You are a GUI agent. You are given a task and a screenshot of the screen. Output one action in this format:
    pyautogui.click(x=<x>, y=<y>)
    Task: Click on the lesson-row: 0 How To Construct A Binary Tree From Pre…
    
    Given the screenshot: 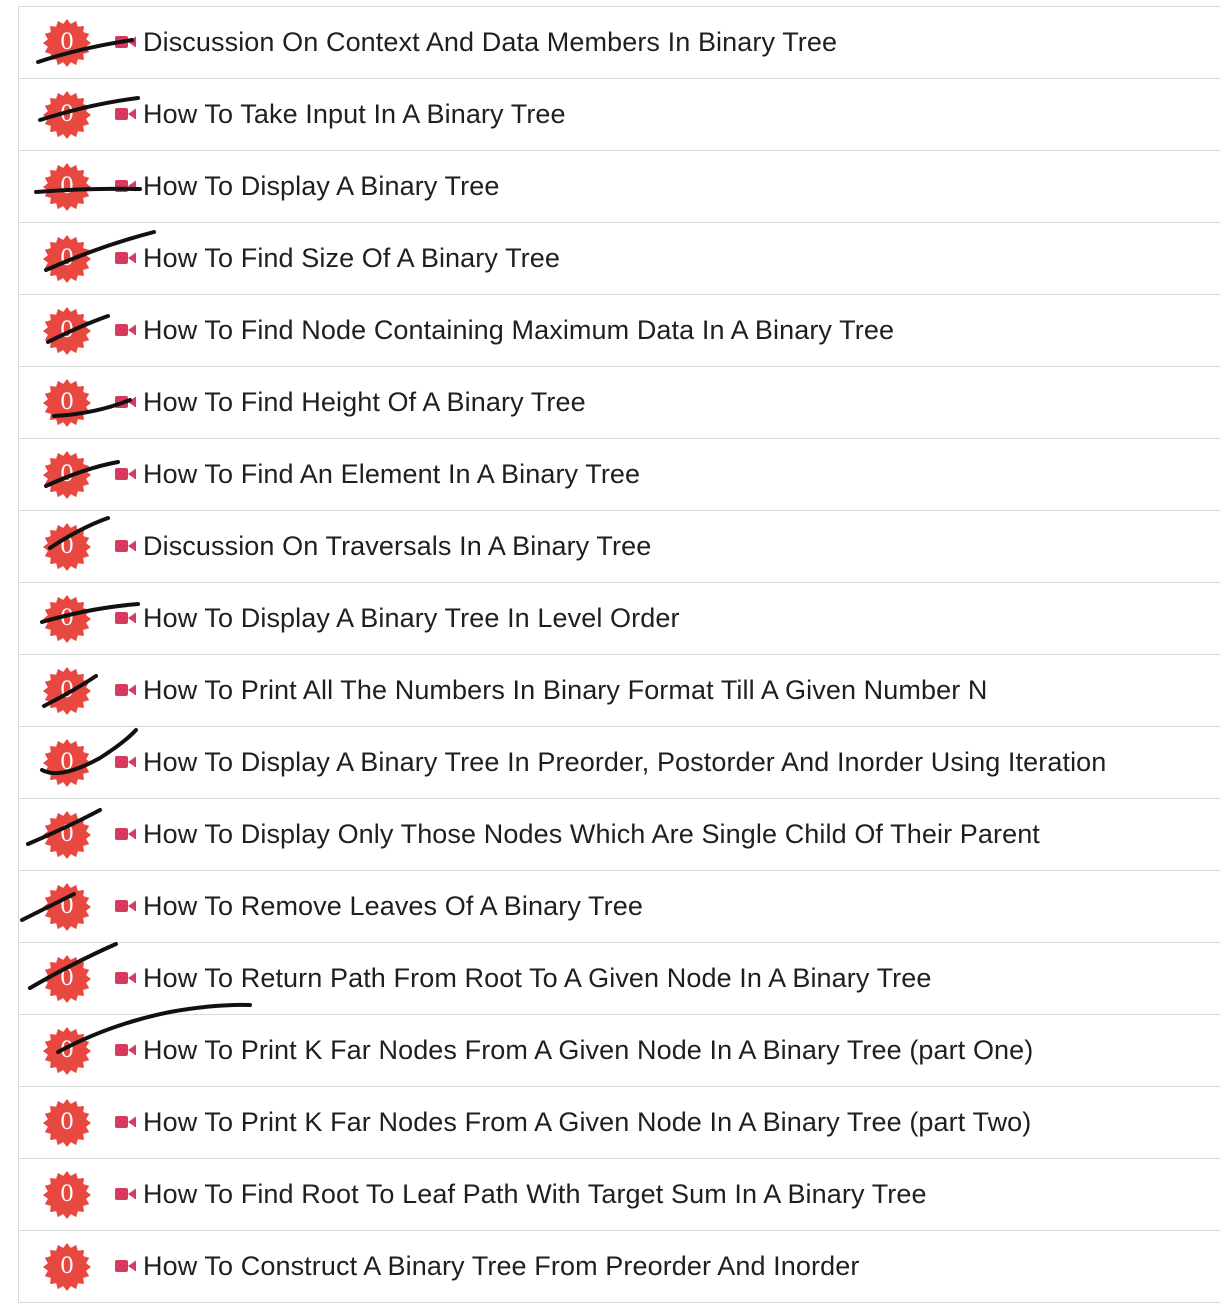 What is the action you would take?
    pyautogui.click(x=619, y=1267)
    